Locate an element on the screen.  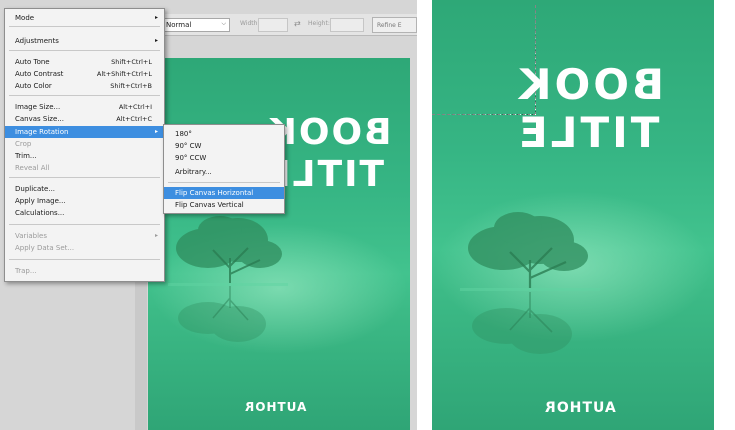
menu-item-label: Mode is located at coordinates (25, 18).